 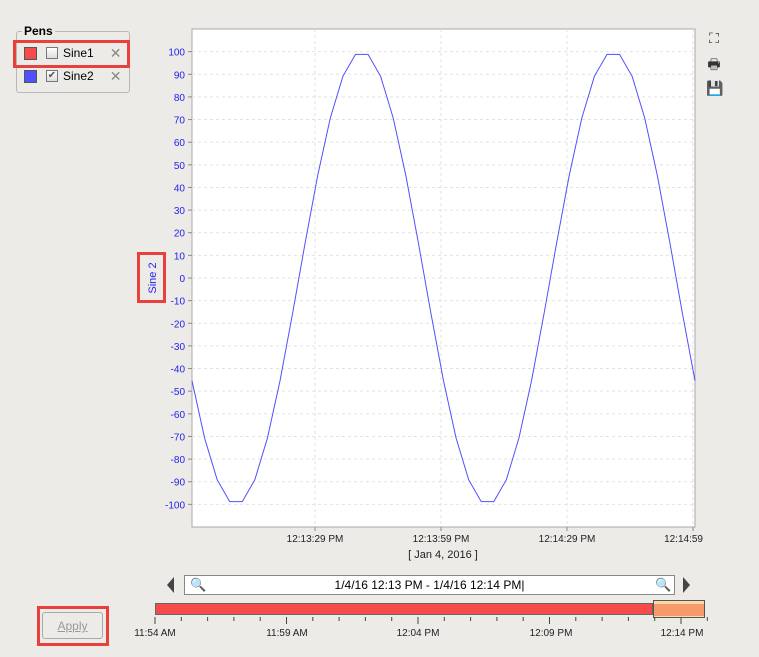 I want to click on date-range-input: 1/4/16 12:13 PM - 1/4/16 12:14 PM|, so click(x=429, y=585).